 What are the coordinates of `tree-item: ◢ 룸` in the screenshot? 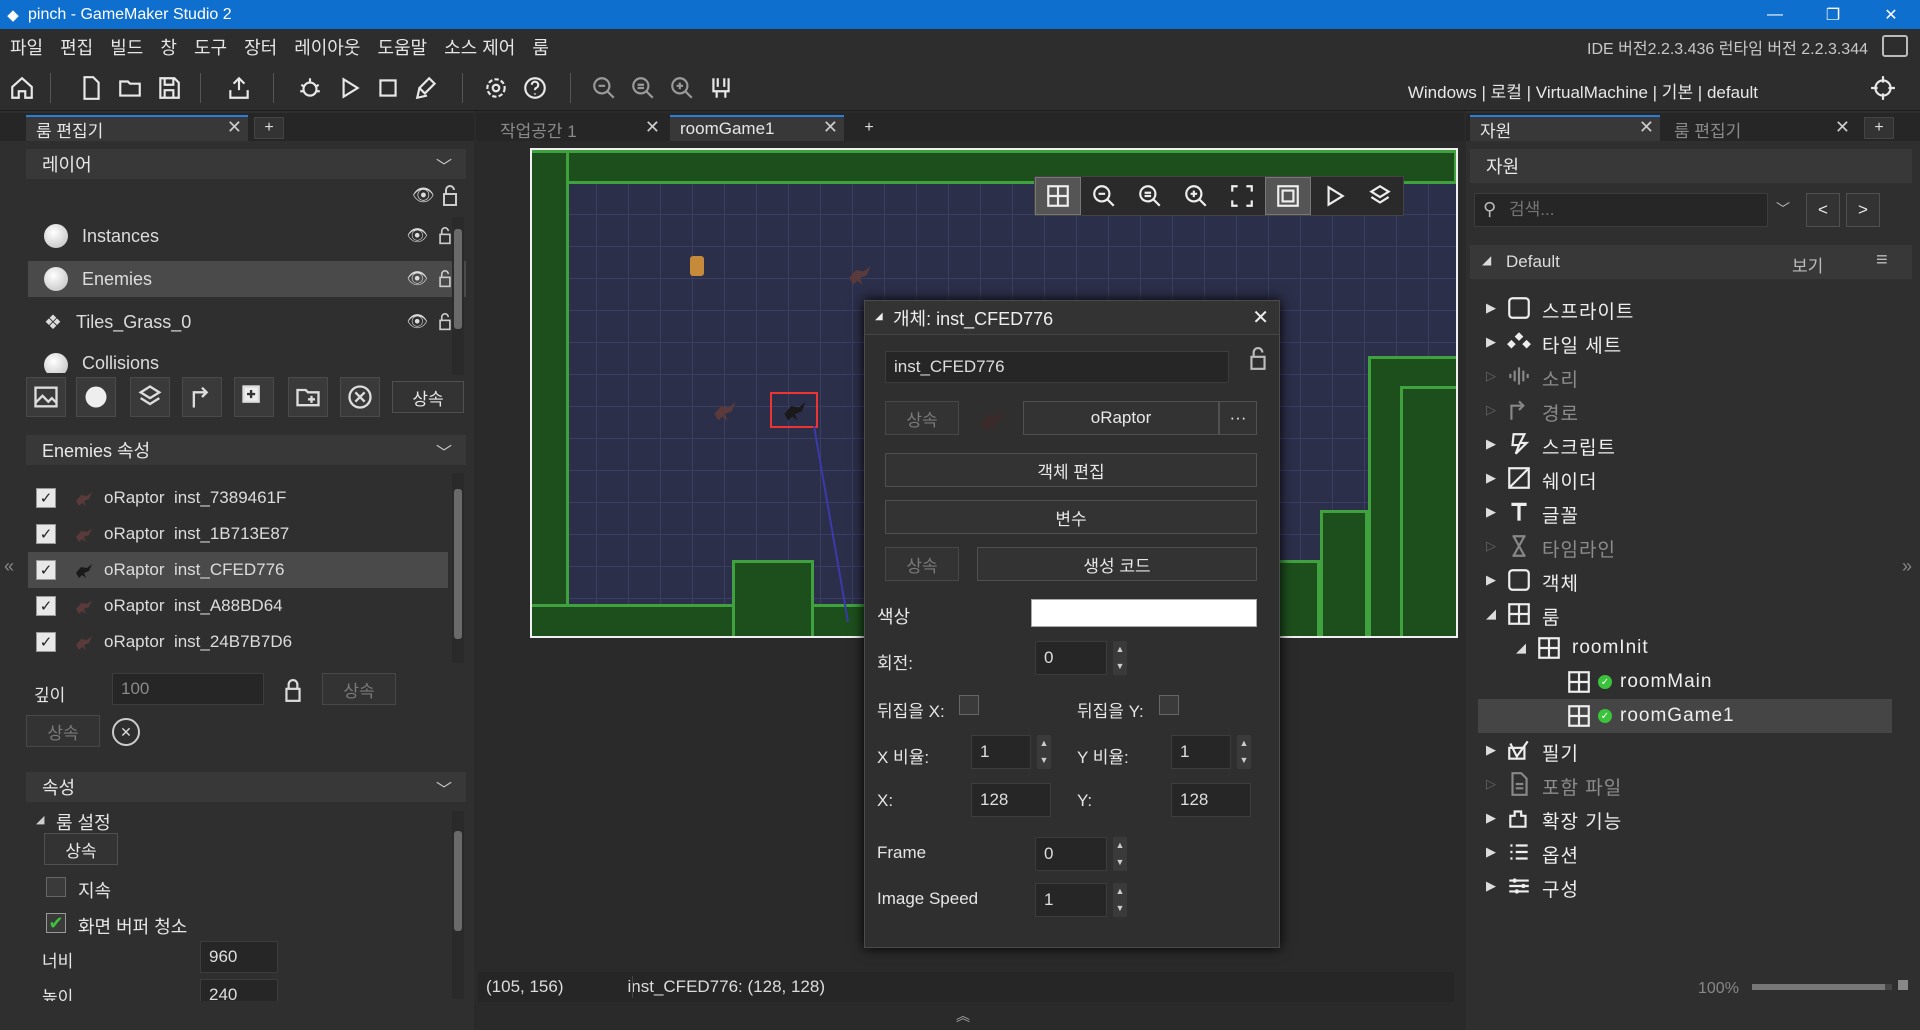 It's located at (1685, 614).